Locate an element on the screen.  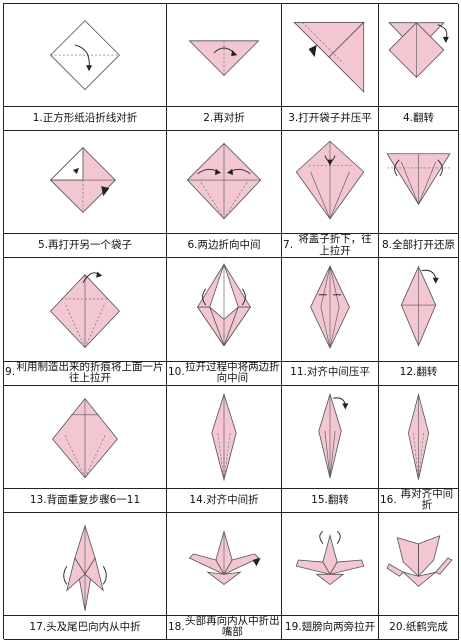
step-18-illustration is located at coordinates (224, 564).